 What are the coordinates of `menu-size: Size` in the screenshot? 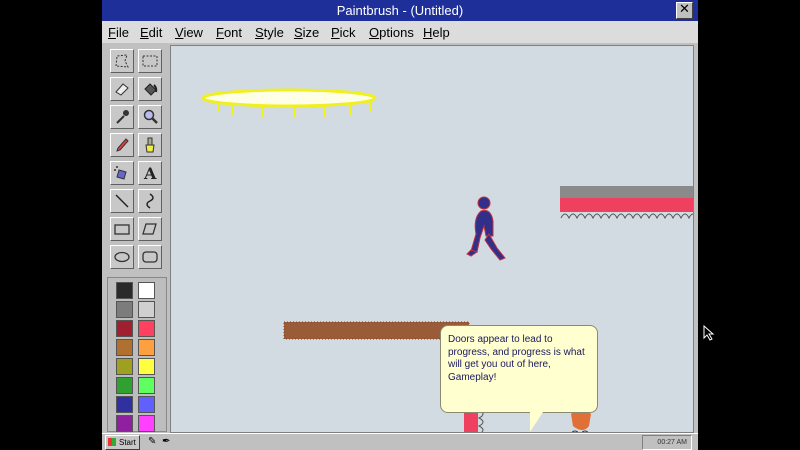 It's located at (306, 32).